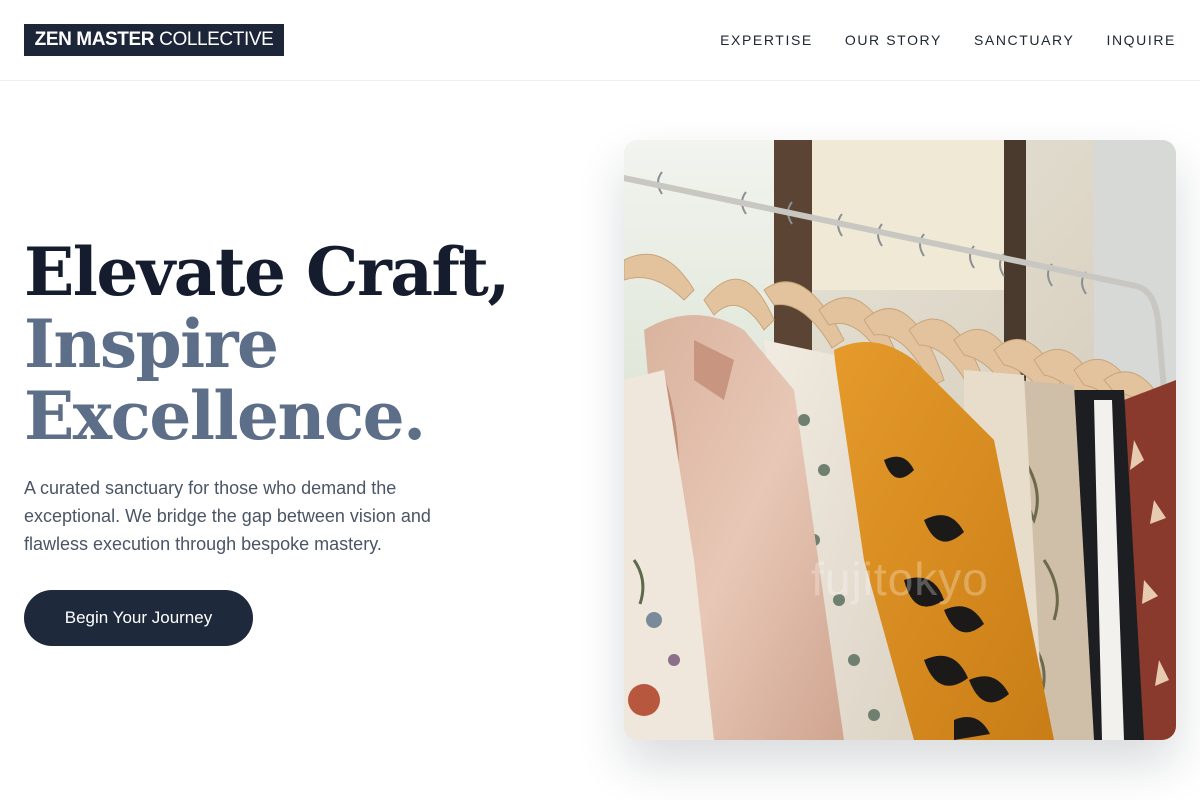  Describe the element at coordinates (267, 272) in the screenshot. I see `hero-title-line-1: Elevate Craft,` at that location.